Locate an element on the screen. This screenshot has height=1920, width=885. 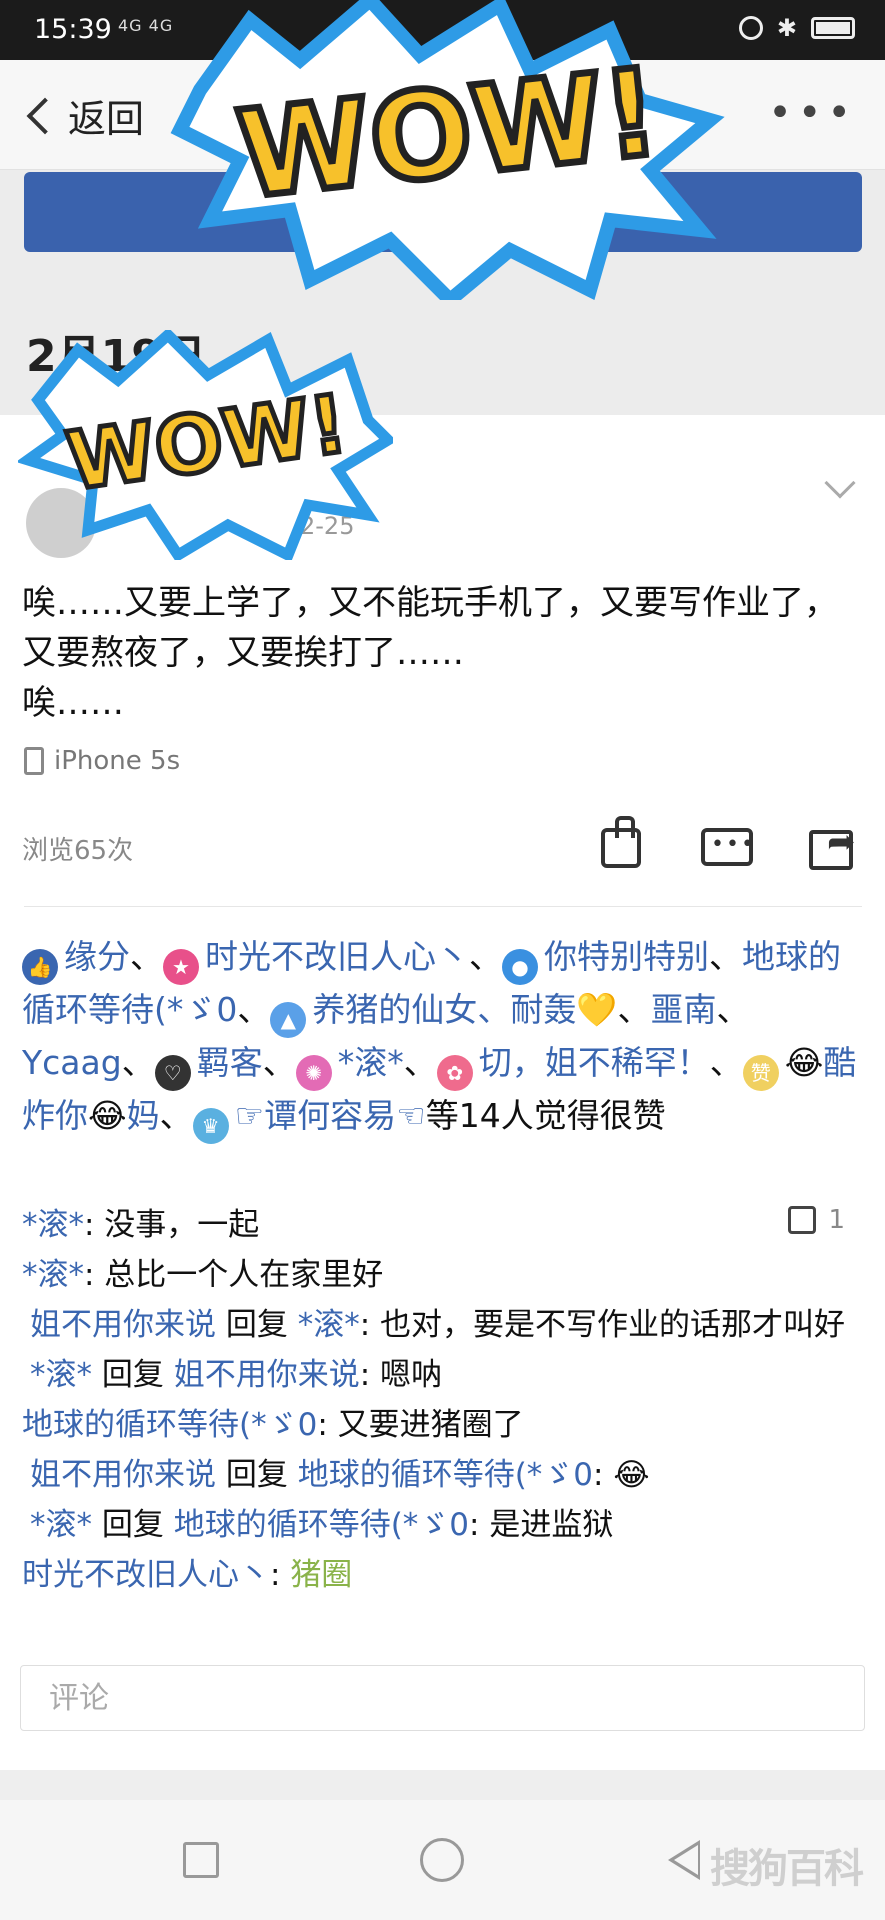
phone-icon is located at coordinates (34, 761).